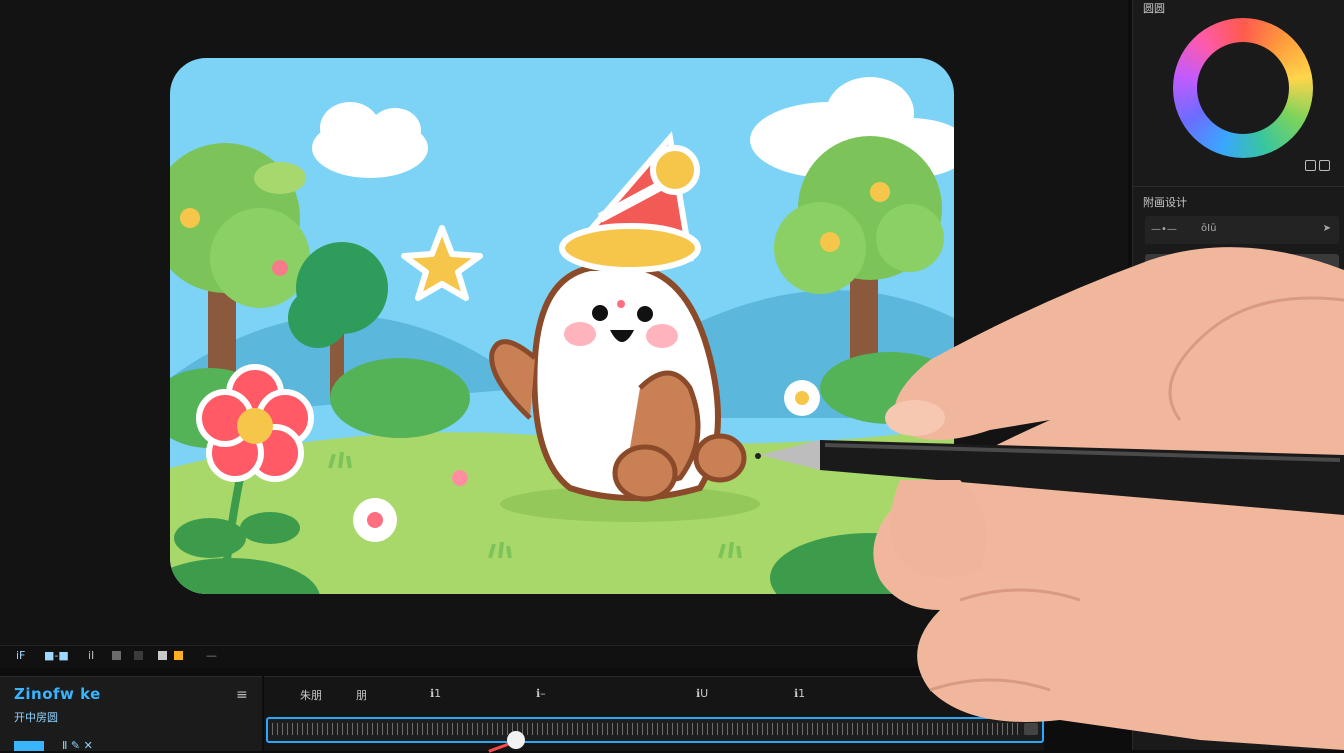  I want to click on toolbar-frames-icon: ■-■, so click(56, 655).